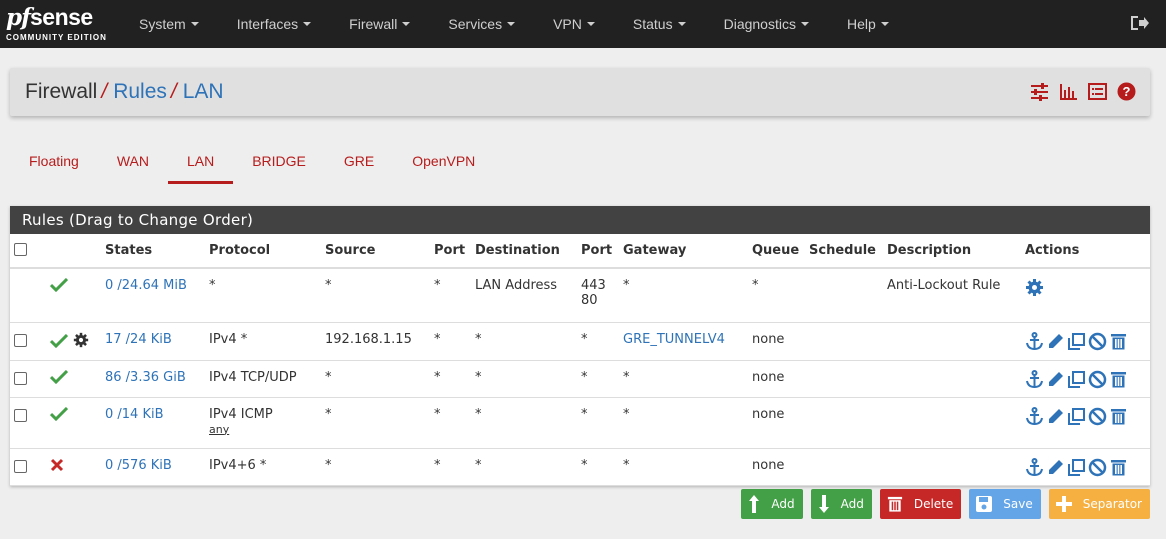 Image resolution: width=1166 pixels, height=539 pixels. Describe the element at coordinates (776, 251) in the screenshot. I see `col-queue: Queue` at that location.